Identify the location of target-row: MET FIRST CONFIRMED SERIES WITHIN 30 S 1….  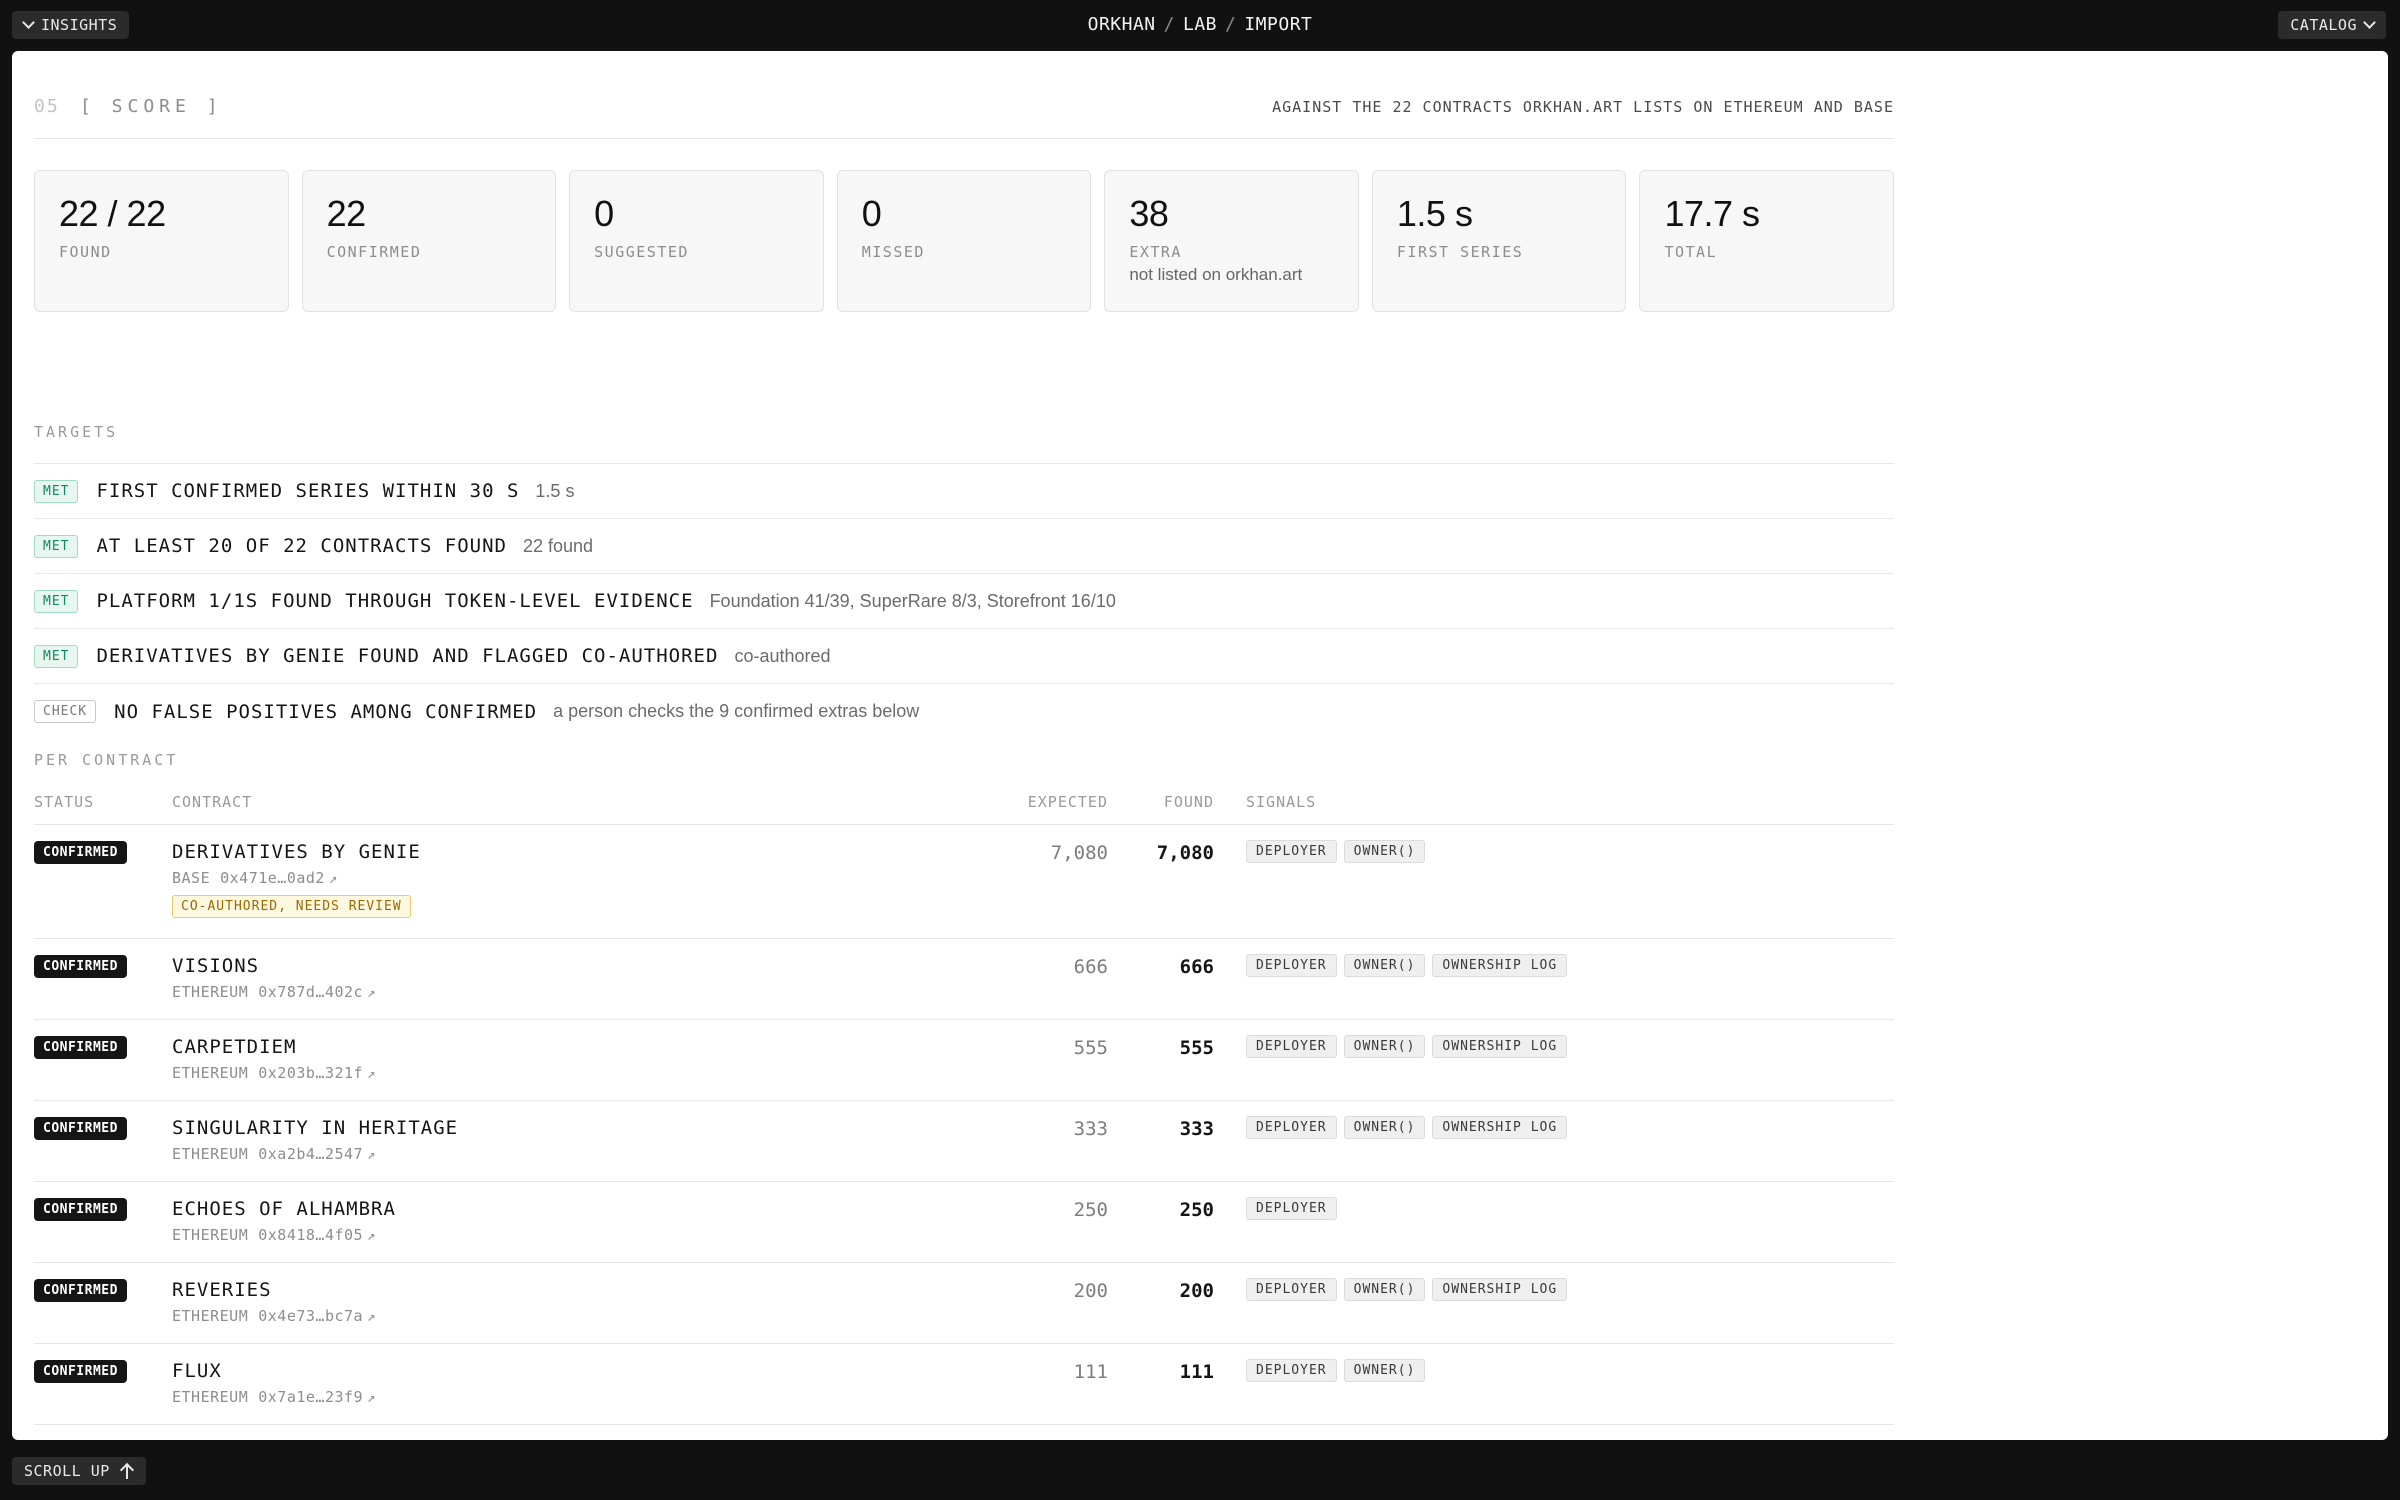
(964, 491).